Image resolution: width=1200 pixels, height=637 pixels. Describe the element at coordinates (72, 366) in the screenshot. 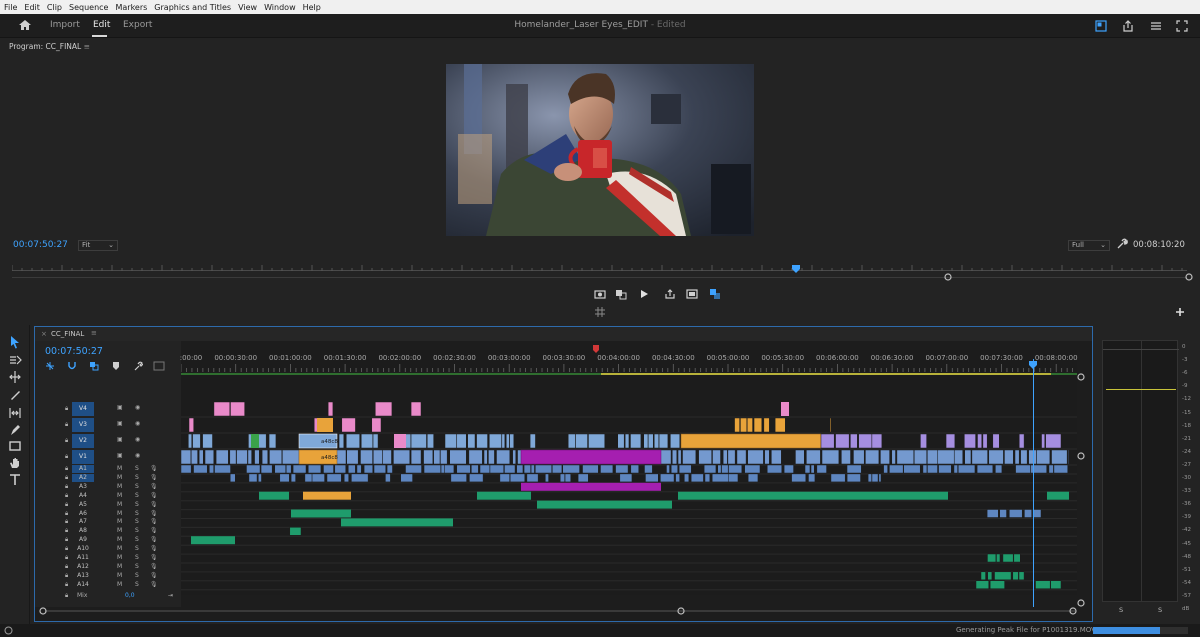

I see `snap-icon` at that location.